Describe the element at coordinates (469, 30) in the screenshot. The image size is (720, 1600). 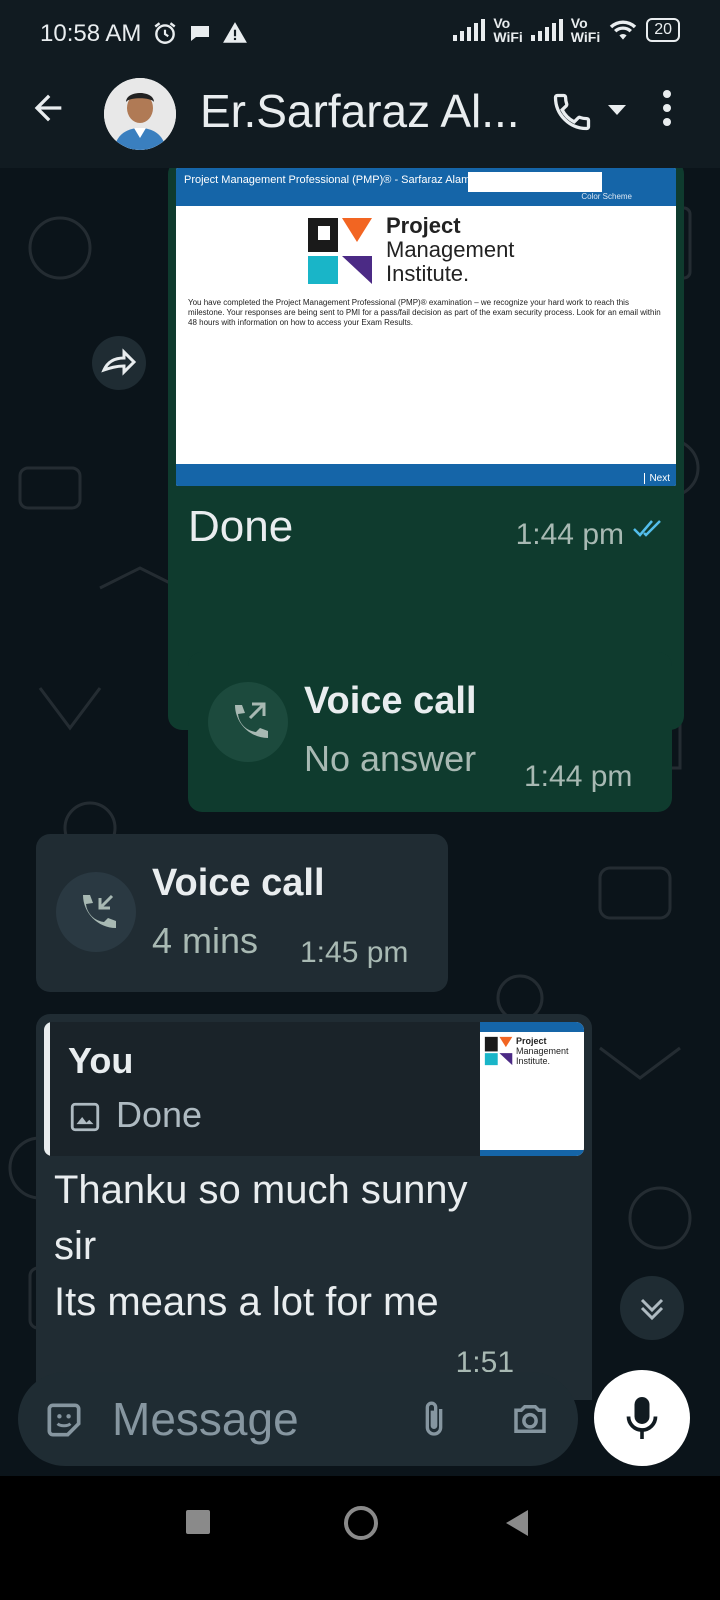
I see `signal-icon` at that location.